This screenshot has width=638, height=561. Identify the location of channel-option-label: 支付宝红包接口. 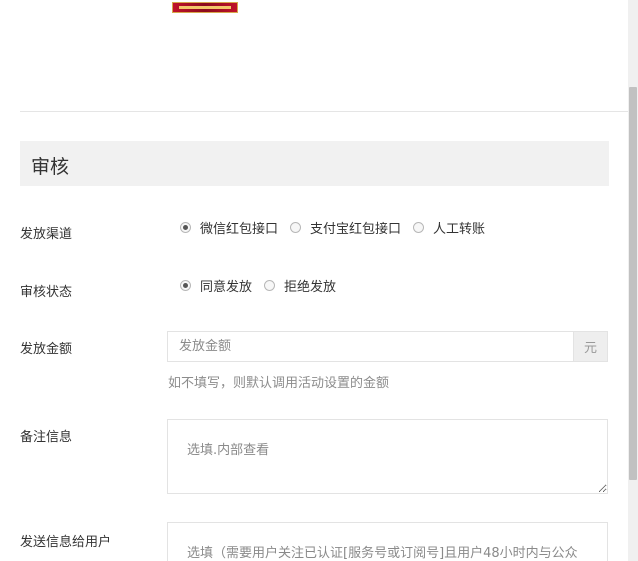
(356, 229).